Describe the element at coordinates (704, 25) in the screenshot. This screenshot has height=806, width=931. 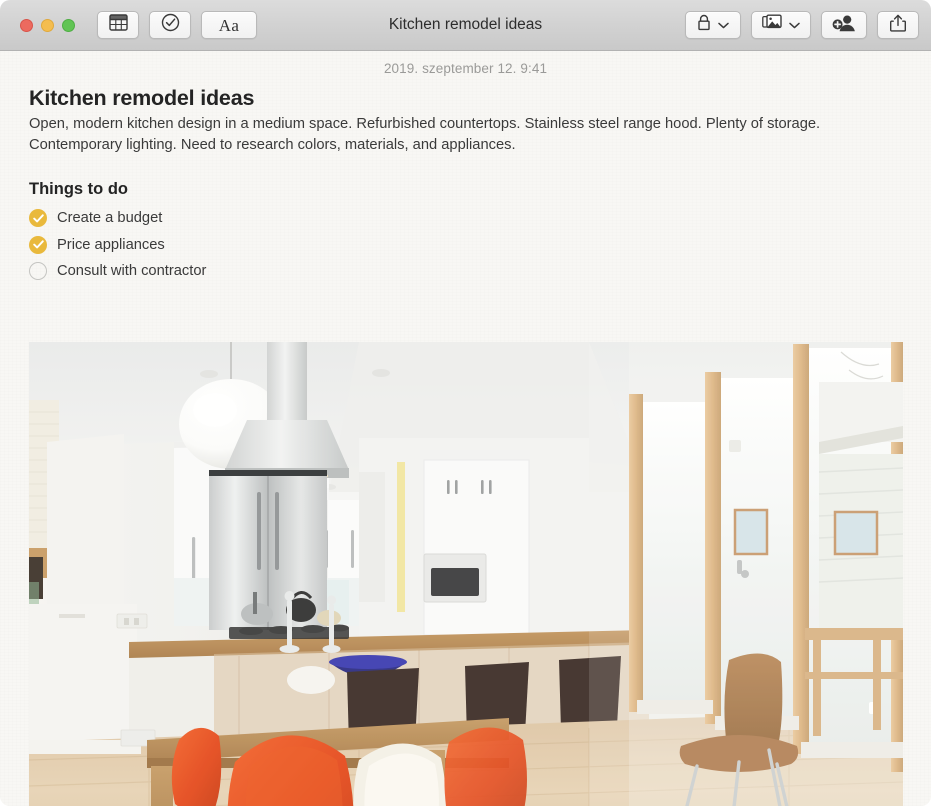
I see `lock-icon` at that location.